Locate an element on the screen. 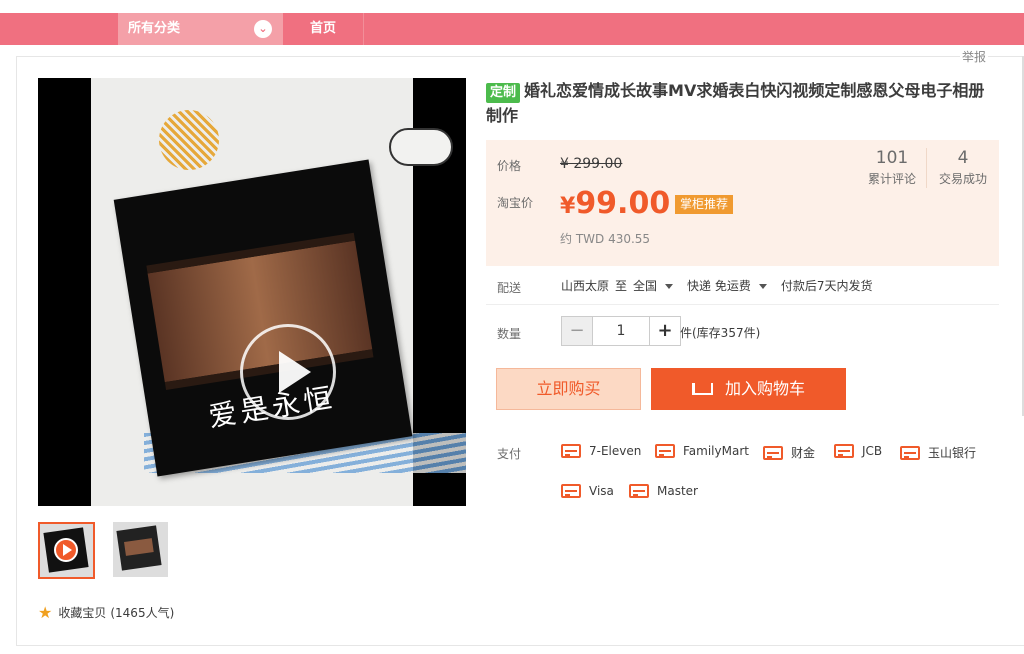 The height and width of the screenshot is (654, 1024). all-categories-button: 所有分类 ⌄ is located at coordinates (200, 29).